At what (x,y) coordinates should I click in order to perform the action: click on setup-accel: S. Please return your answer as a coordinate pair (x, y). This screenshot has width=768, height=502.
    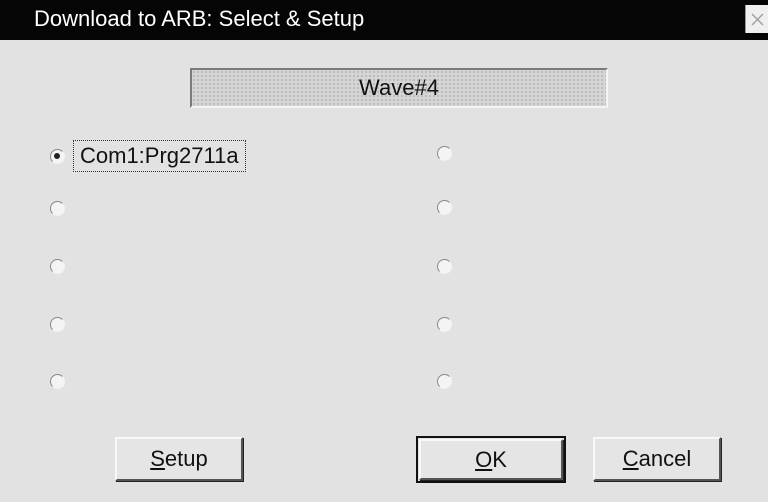
    Looking at the image, I should click on (157, 458).